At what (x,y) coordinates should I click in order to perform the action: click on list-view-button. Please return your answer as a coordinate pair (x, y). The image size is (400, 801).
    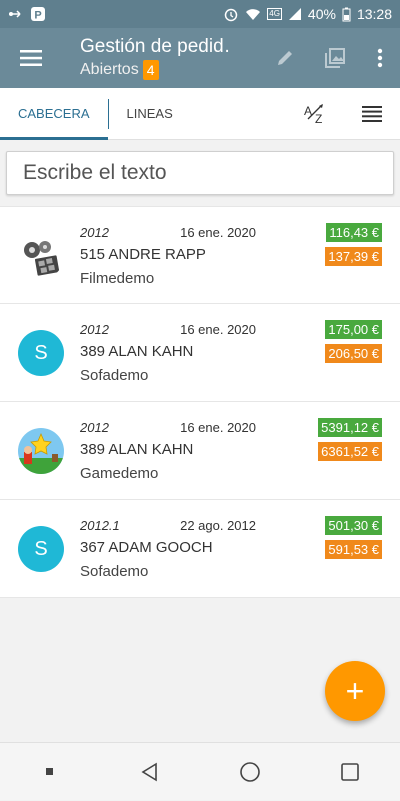
    Looking at the image, I should click on (372, 114).